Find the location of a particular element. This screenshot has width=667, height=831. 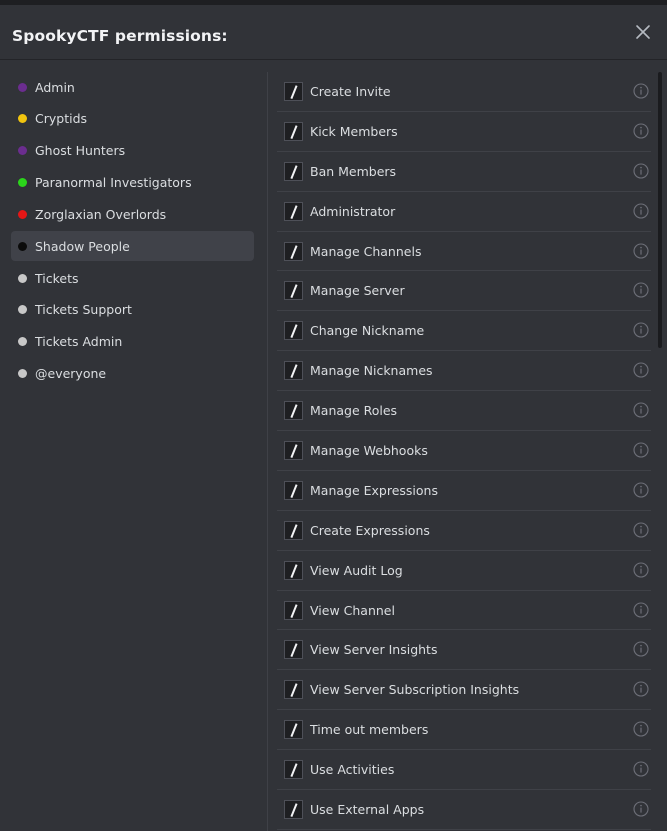

permission-row: View Channel is located at coordinates (464, 611).